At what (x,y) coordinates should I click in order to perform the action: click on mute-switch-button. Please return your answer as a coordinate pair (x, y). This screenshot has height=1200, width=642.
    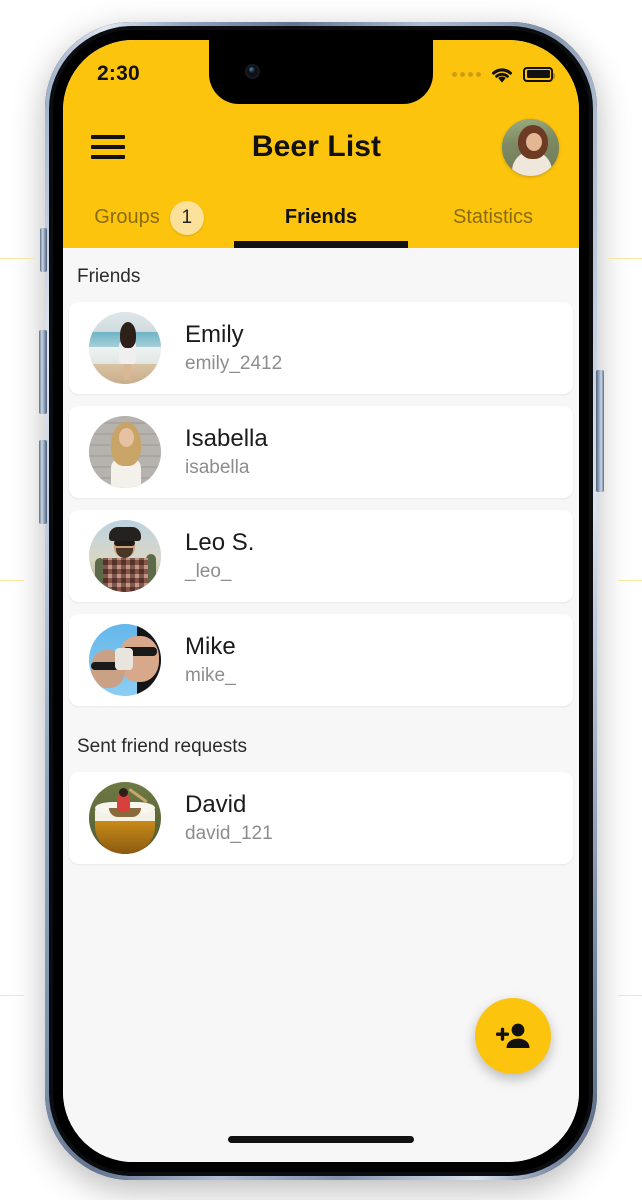
    Looking at the image, I should click on (43, 250).